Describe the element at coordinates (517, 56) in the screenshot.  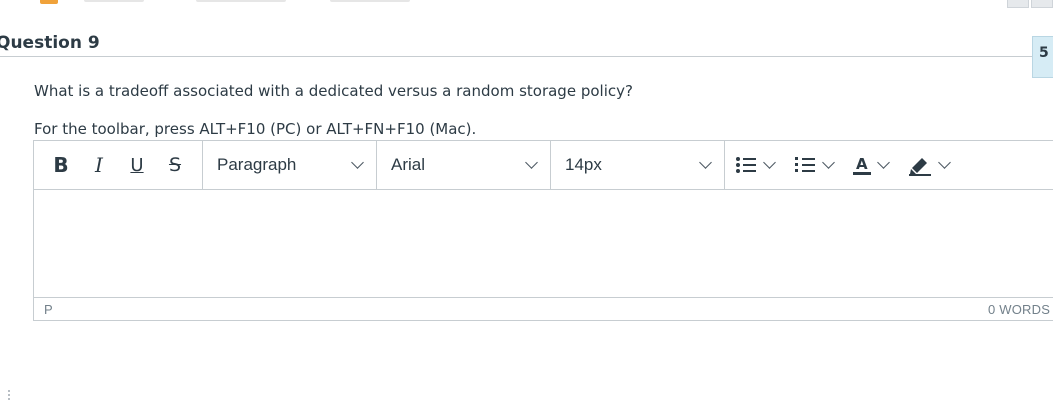
I see `header-divider` at that location.